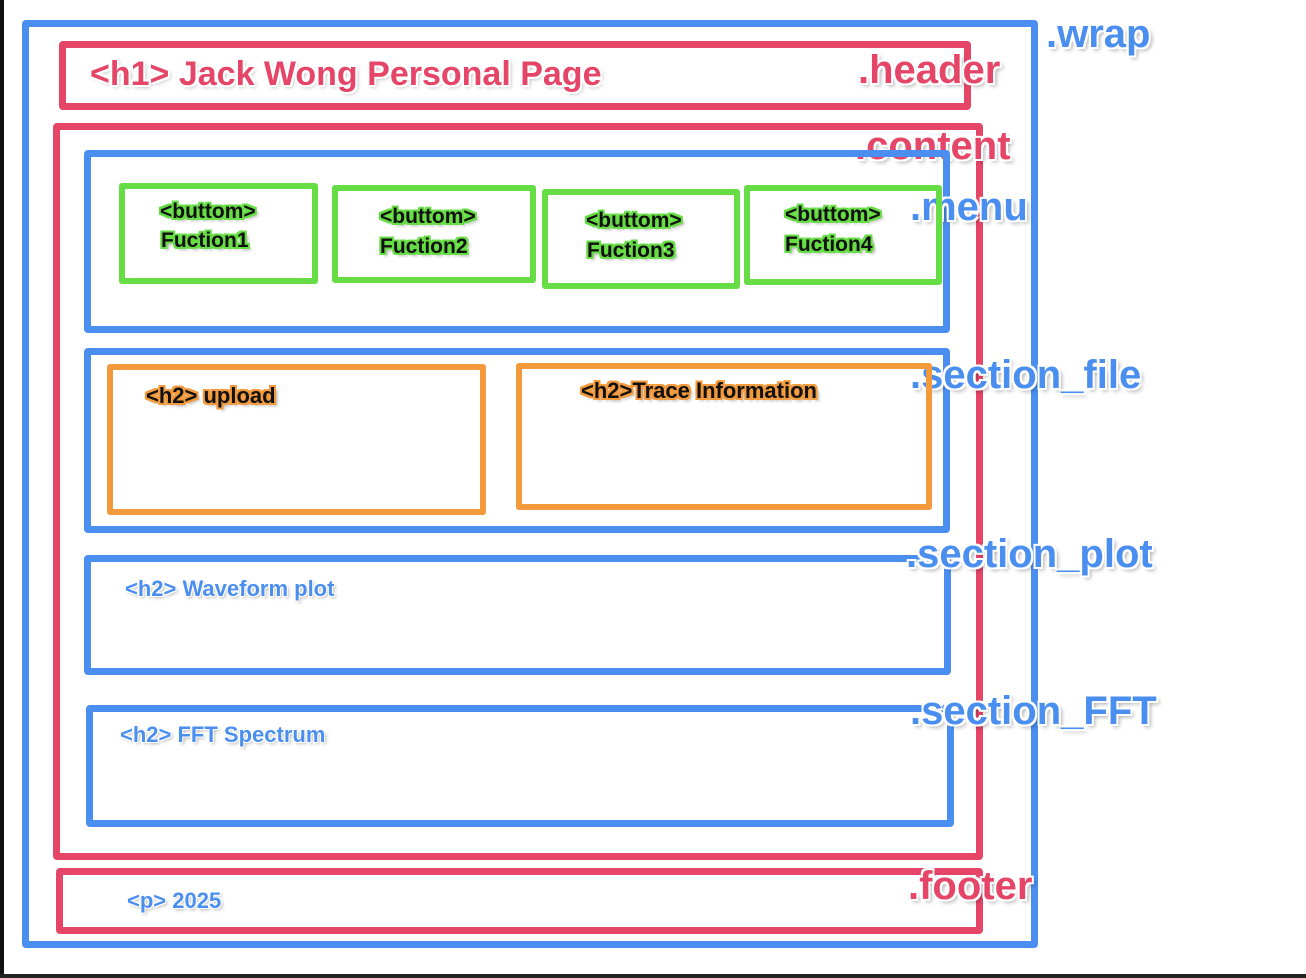  What do you see at coordinates (223, 734) in the screenshot?
I see `fft-spectrum-h2-label: <h2> FFT Spectrum` at bounding box center [223, 734].